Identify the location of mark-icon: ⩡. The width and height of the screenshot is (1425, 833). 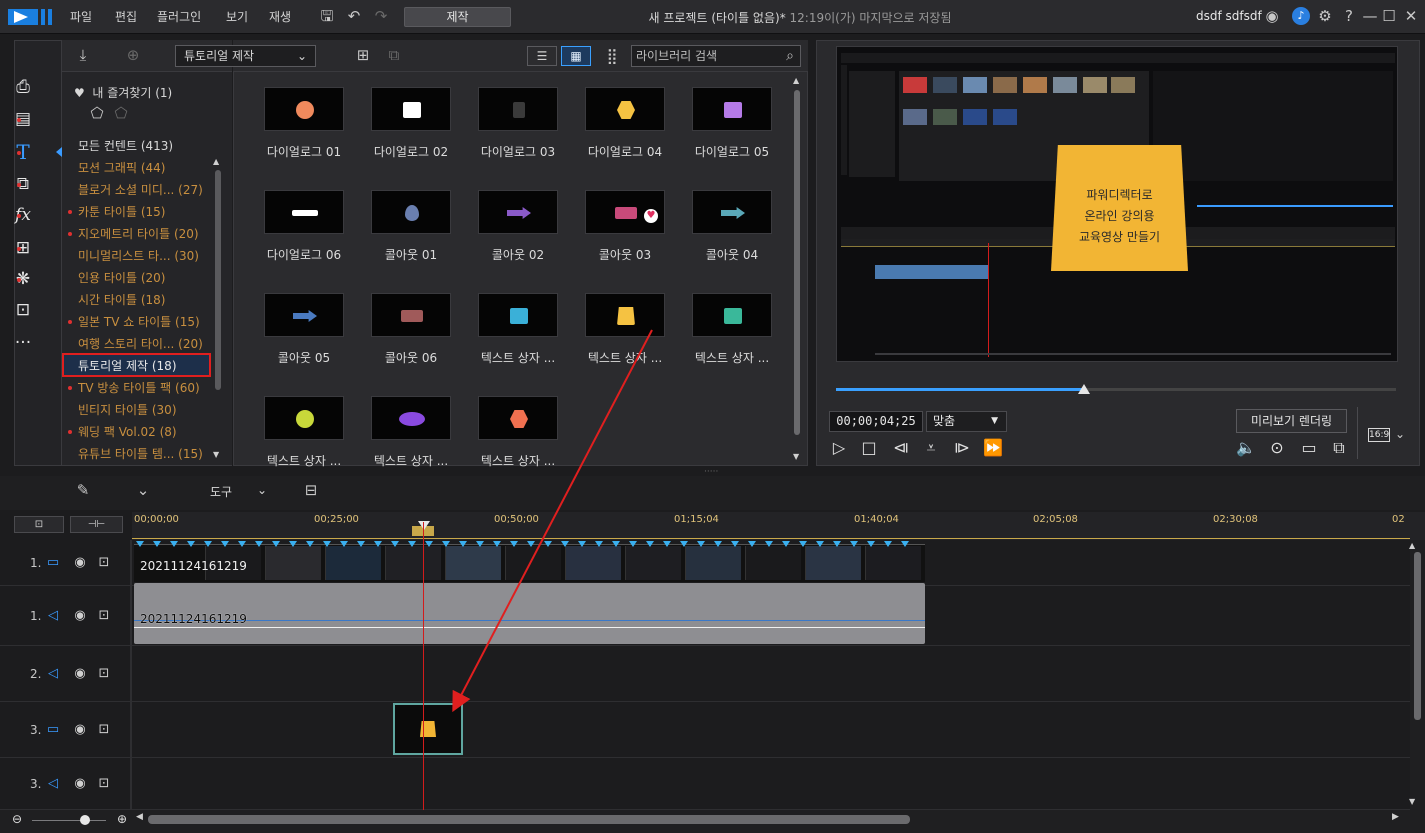
(931, 448).